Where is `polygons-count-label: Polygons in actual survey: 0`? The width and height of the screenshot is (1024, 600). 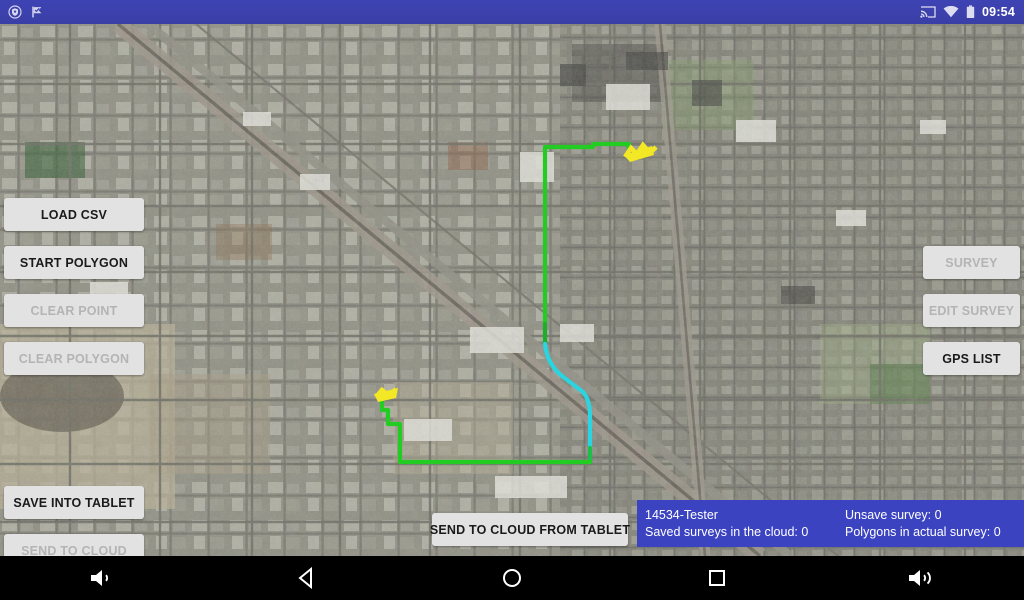
polygons-count-label: Polygons in actual survey: 0 is located at coordinates (923, 531).